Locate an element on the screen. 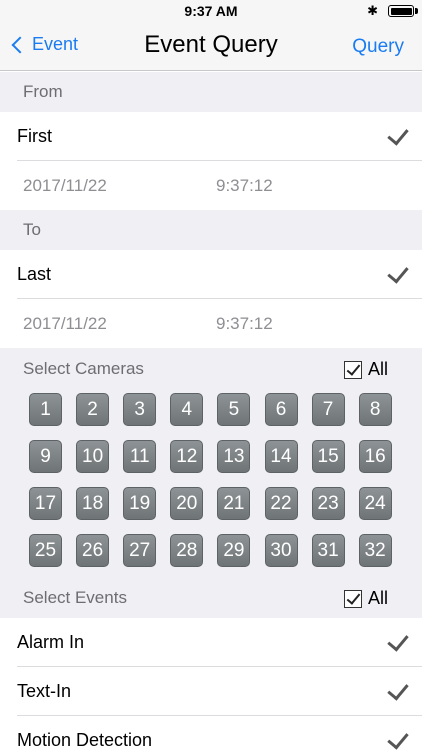  camera-button-23: 23 is located at coordinates (328, 503).